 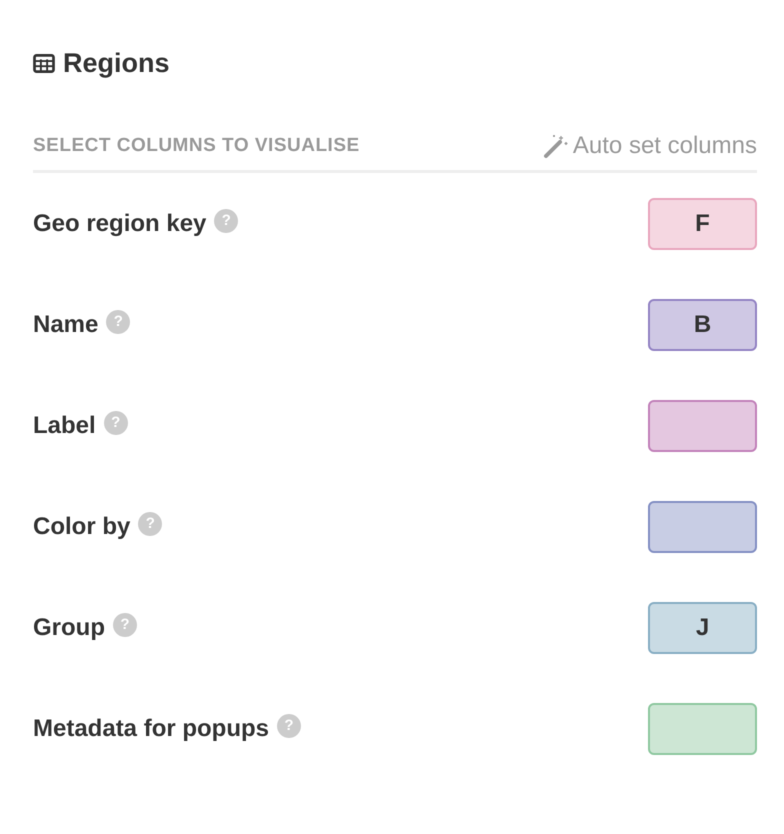 What do you see at coordinates (116, 63) in the screenshot?
I see `panel-title: Regions` at bounding box center [116, 63].